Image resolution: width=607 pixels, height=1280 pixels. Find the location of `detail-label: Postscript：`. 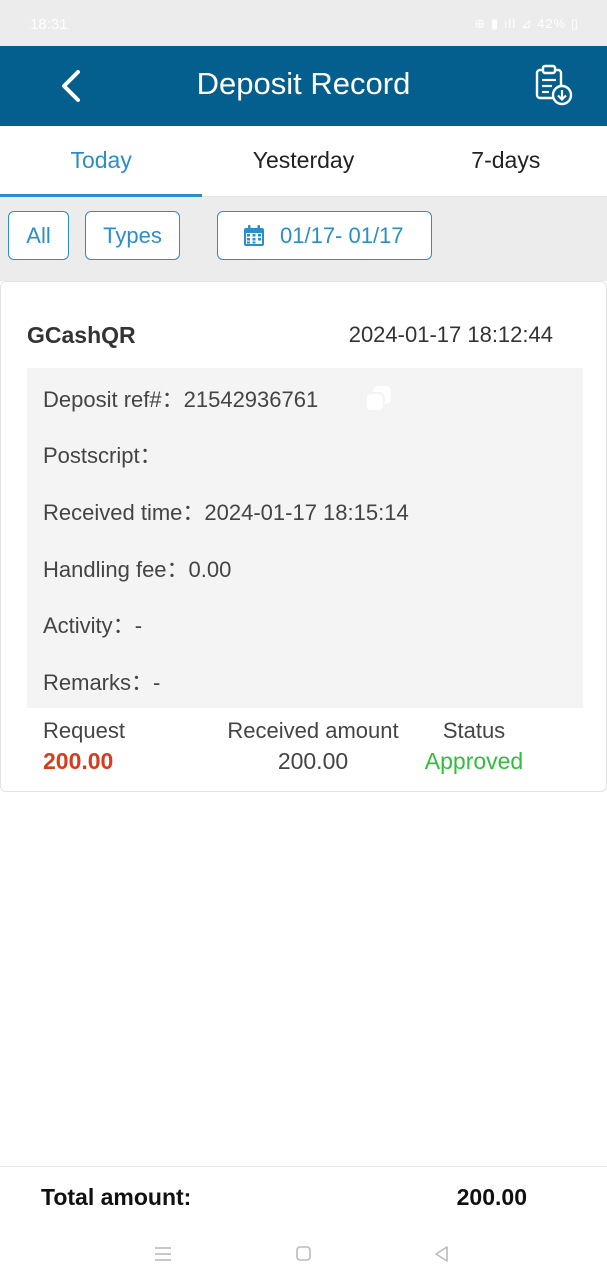

detail-label: Postscript： is located at coordinates (102, 455).